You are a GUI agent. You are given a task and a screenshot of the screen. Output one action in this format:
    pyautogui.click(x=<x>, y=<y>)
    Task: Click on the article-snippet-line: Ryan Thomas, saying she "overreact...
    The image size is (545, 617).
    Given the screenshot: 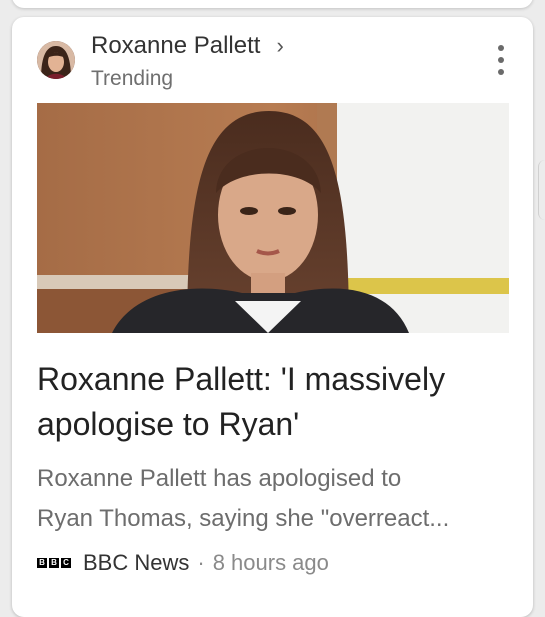 What is the action you would take?
    pyautogui.click(x=243, y=518)
    